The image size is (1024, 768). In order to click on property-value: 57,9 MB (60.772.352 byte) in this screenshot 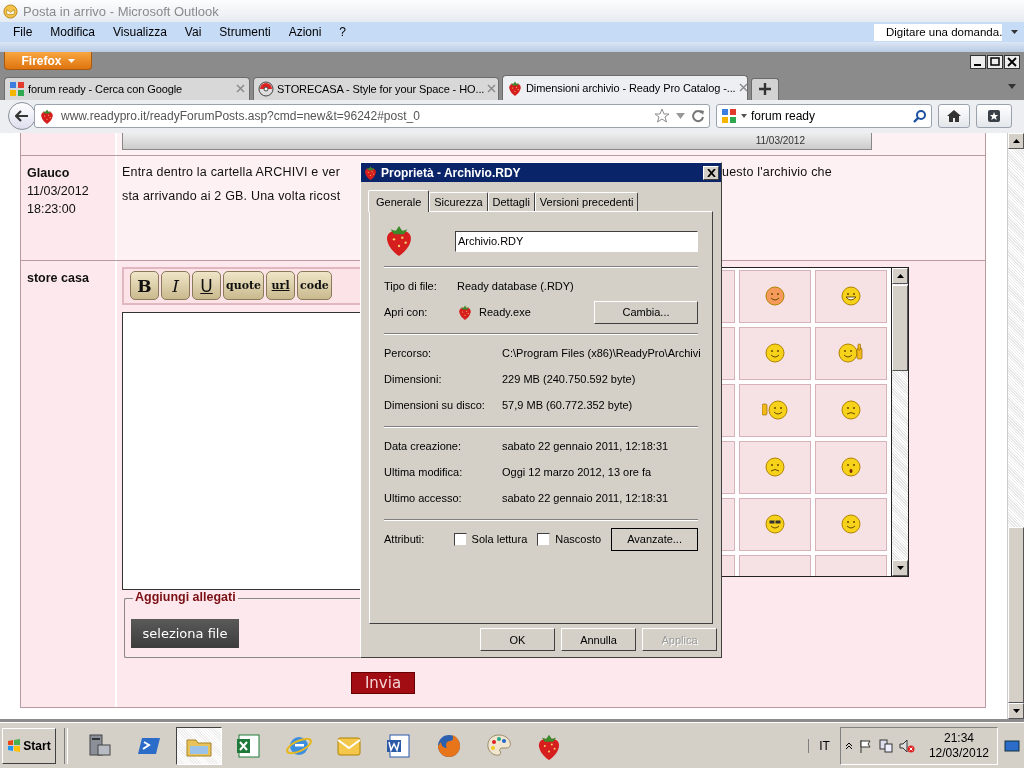, I will do `click(567, 405)`.